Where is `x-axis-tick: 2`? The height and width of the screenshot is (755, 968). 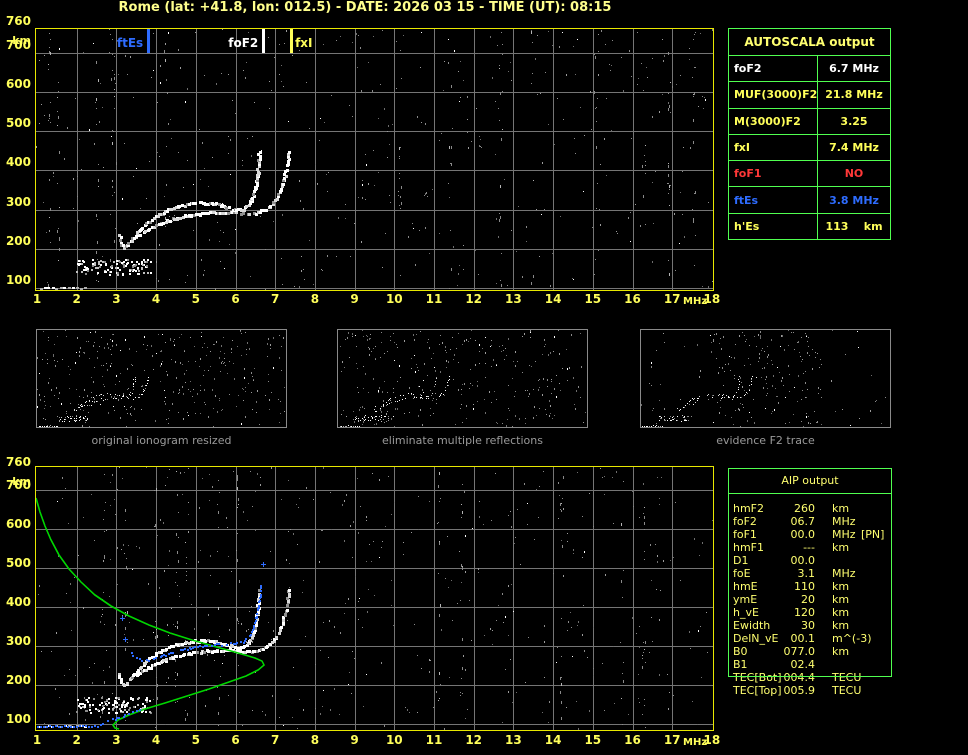 x-axis-tick: 2 is located at coordinates (76, 299).